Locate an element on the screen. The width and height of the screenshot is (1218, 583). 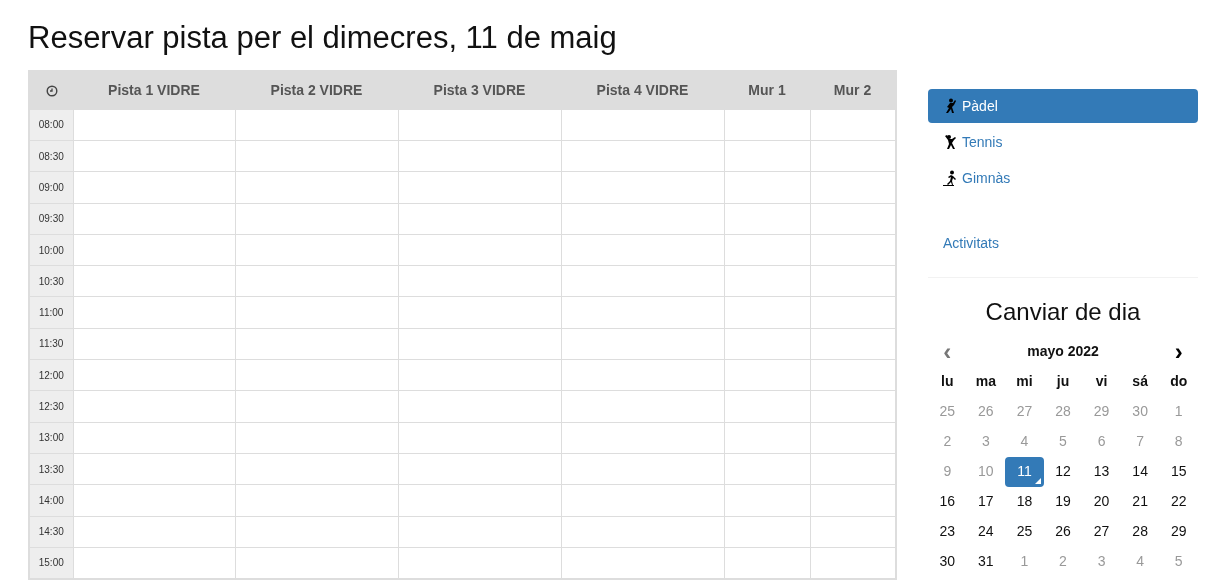
time-label: 10:30 is located at coordinates (51, 281).